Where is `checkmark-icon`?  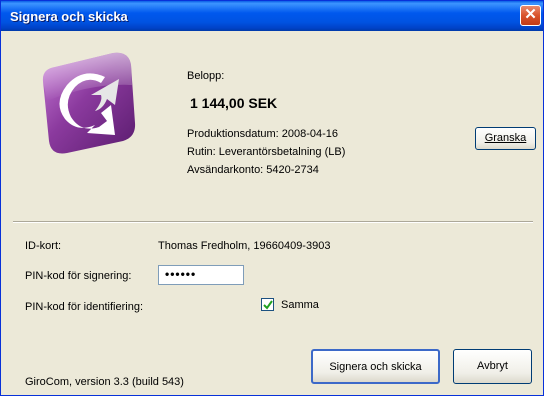 checkmark-icon is located at coordinates (268, 305).